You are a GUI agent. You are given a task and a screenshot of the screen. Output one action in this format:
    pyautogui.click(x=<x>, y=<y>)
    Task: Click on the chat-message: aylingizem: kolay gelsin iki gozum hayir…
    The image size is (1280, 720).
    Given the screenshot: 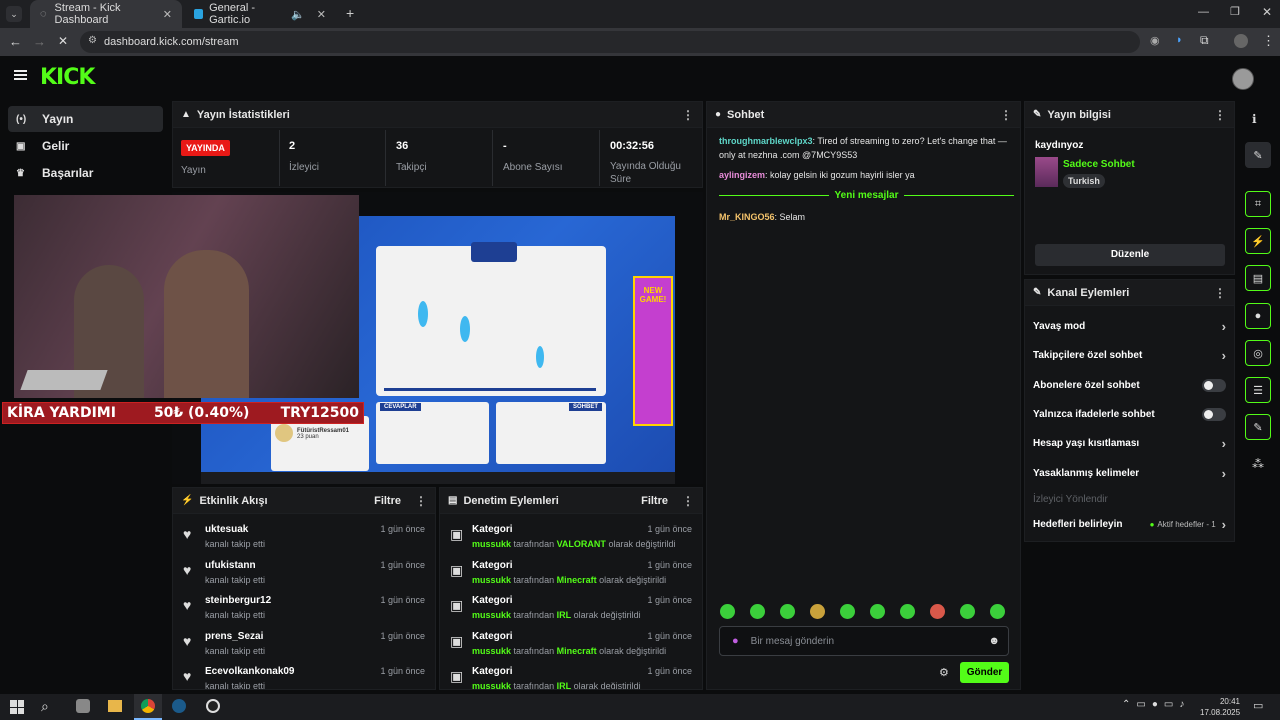 What is the action you would take?
    pyautogui.click(x=817, y=175)
    